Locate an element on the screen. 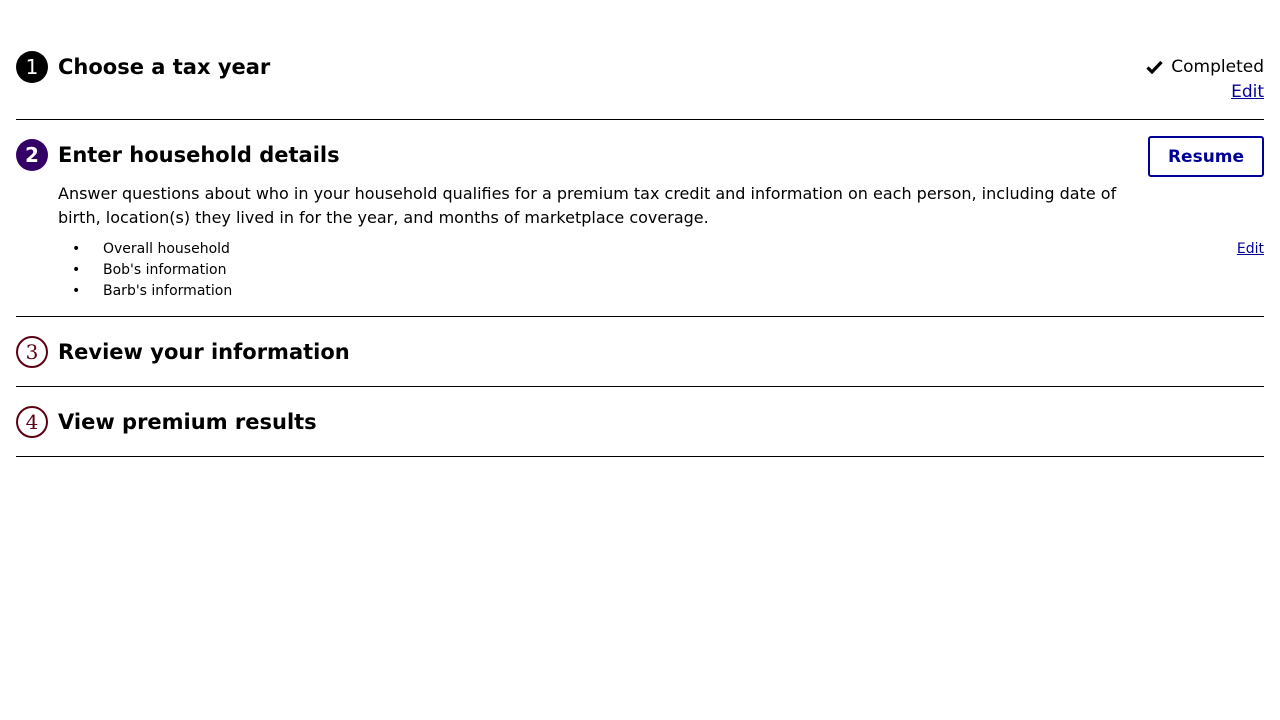  list-item-label: Bob's information is located at coordinates (165, 270).